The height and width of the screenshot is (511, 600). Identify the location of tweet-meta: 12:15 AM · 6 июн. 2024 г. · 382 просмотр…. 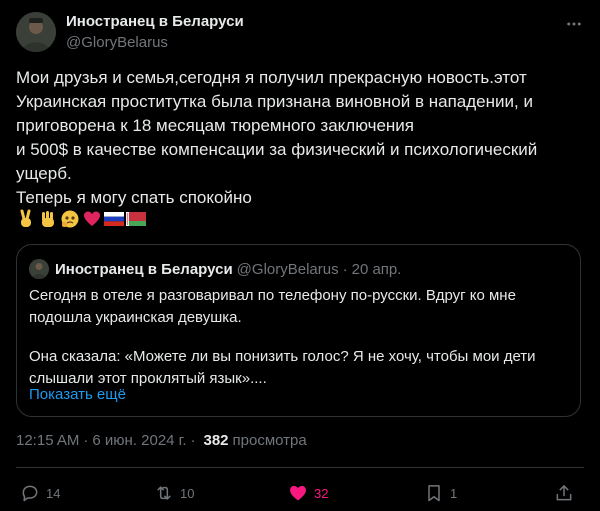
(161, 440).